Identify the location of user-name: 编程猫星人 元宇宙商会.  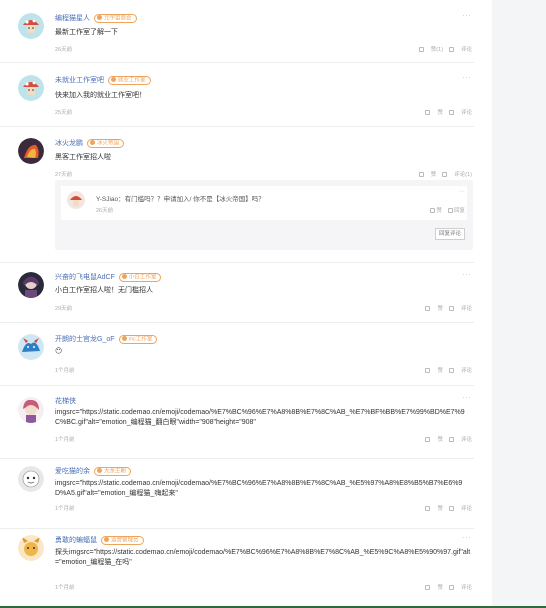
(96, 18).